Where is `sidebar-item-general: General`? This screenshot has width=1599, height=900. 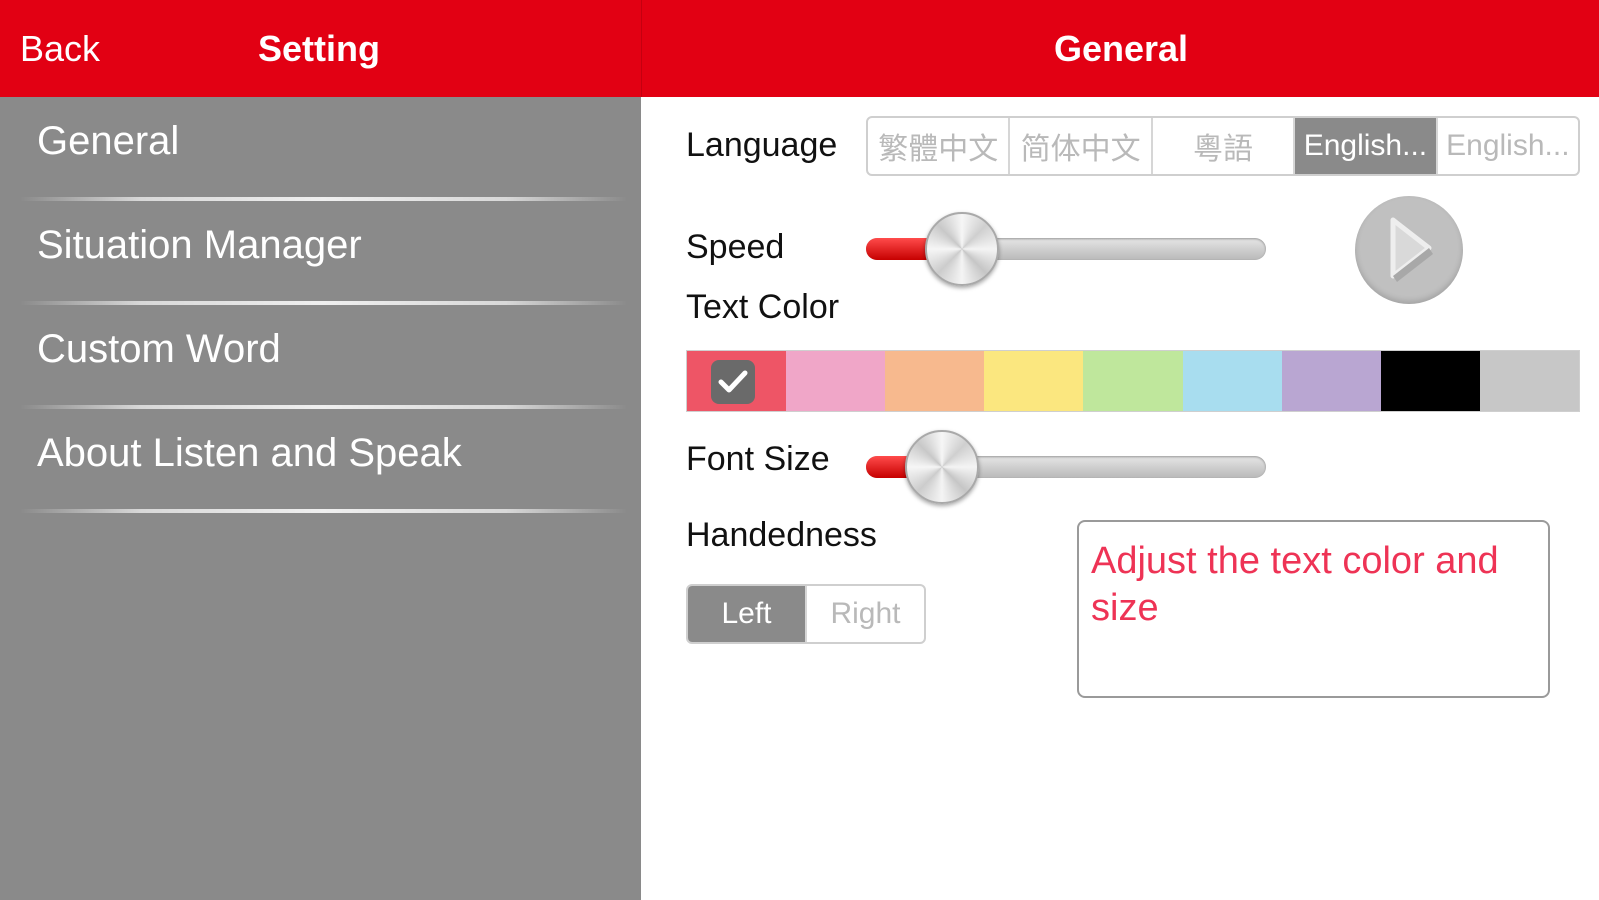
sidebar-item-general: General is located at coordinates (320, 149).